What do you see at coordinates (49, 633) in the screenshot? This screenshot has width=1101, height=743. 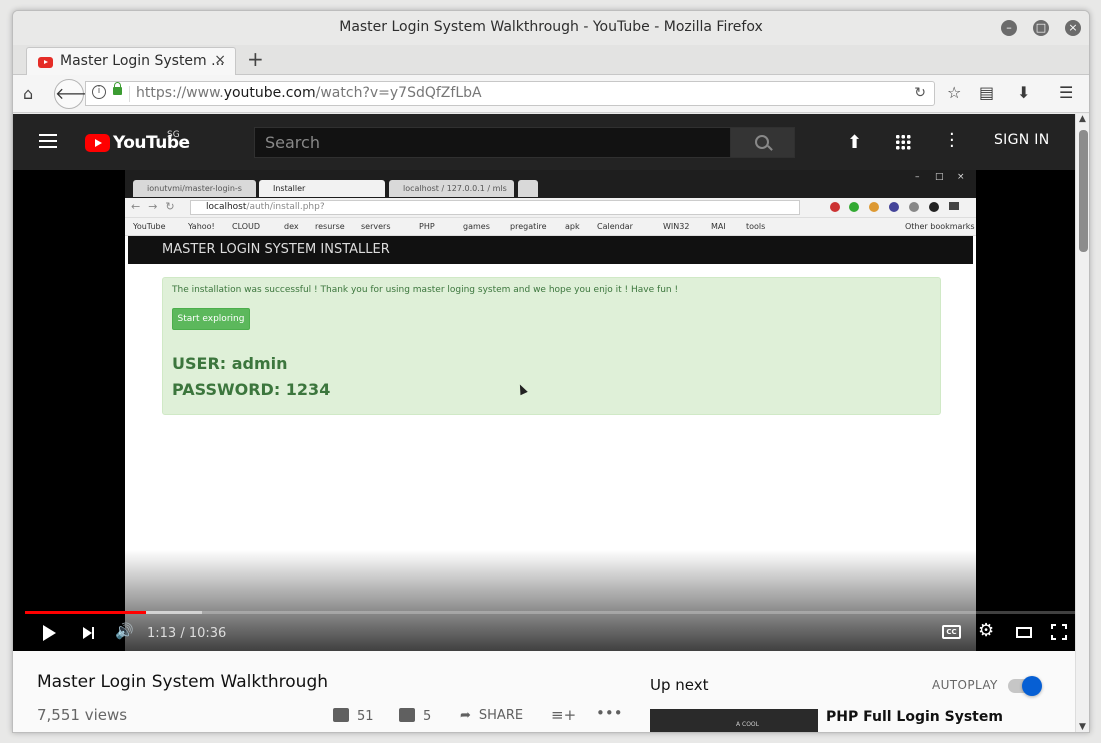 I see `play-icon` at bounding box center [49, 633].